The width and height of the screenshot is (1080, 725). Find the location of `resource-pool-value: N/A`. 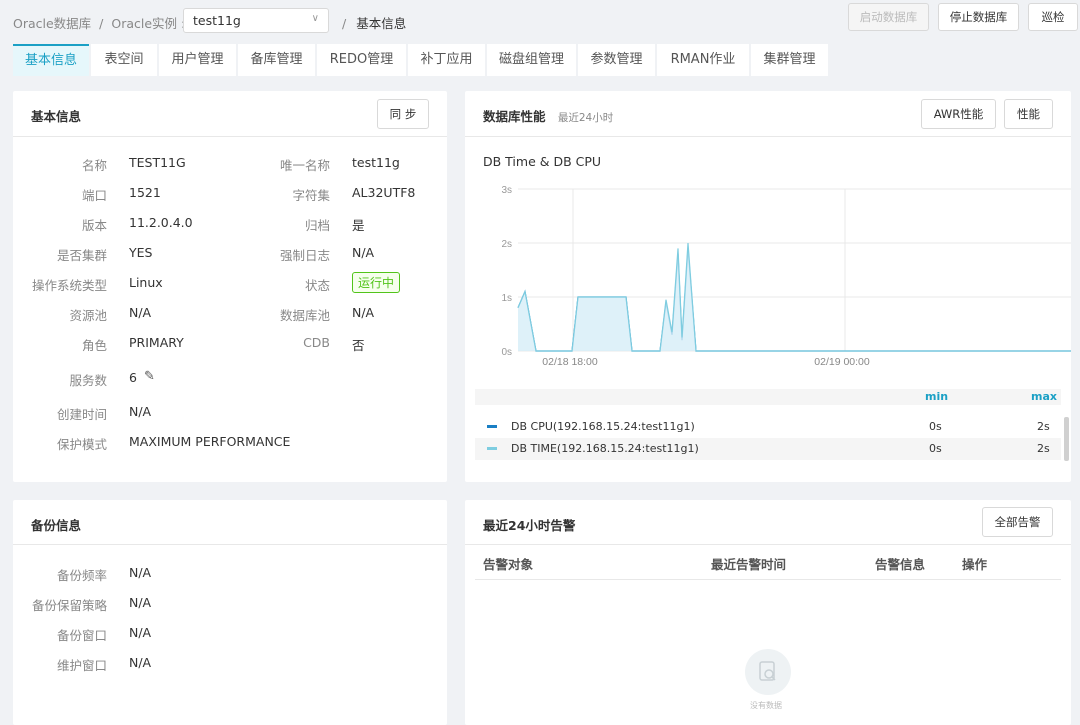

resource-pool-value: N/A is located at coordinates (140, 312).